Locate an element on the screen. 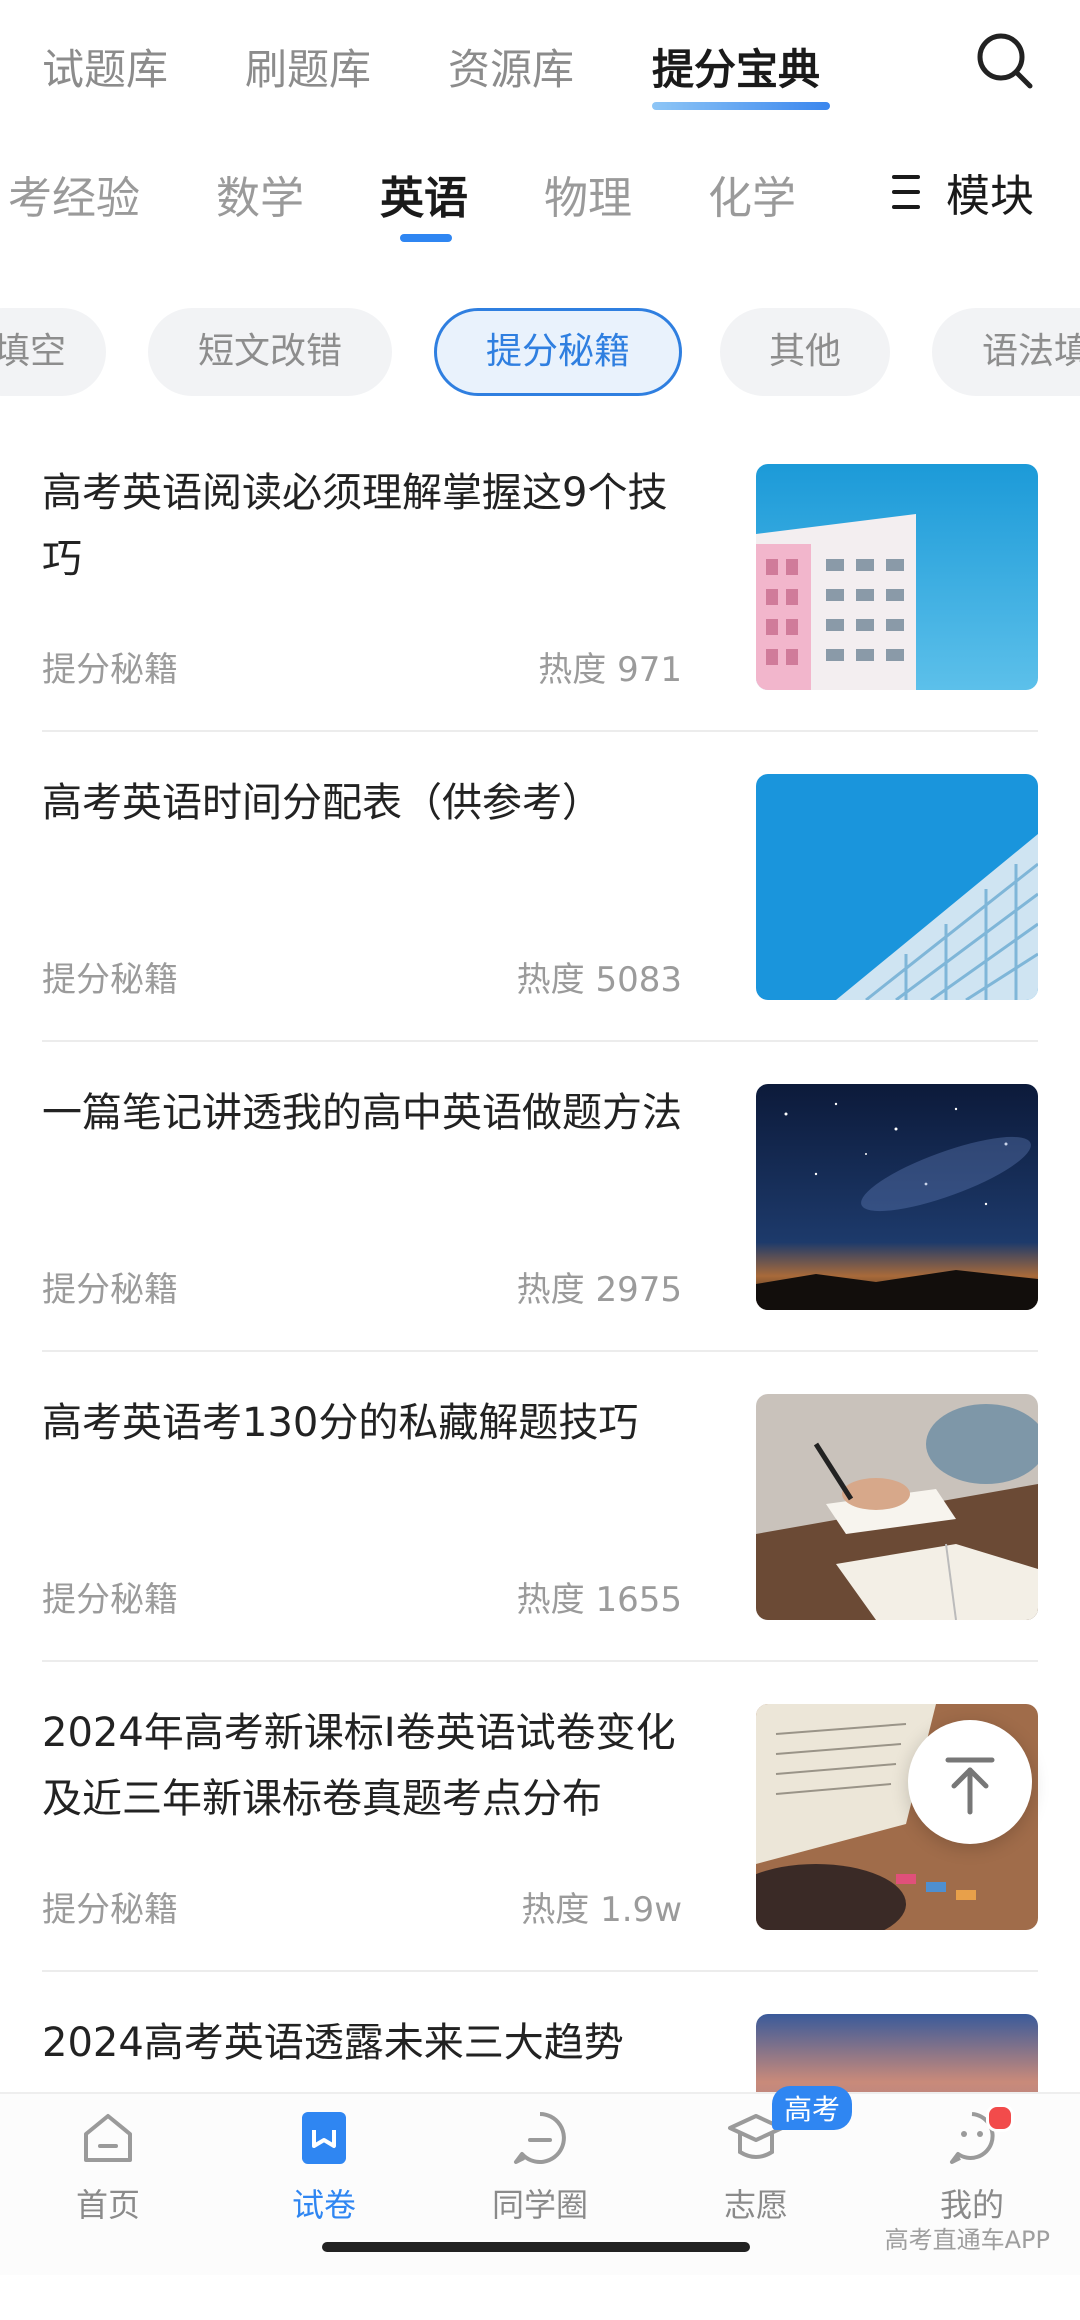 The width and height of the screenshot is (1080, 2320). tab-question-bank: 试题库 is located at coordinates (105, 66).